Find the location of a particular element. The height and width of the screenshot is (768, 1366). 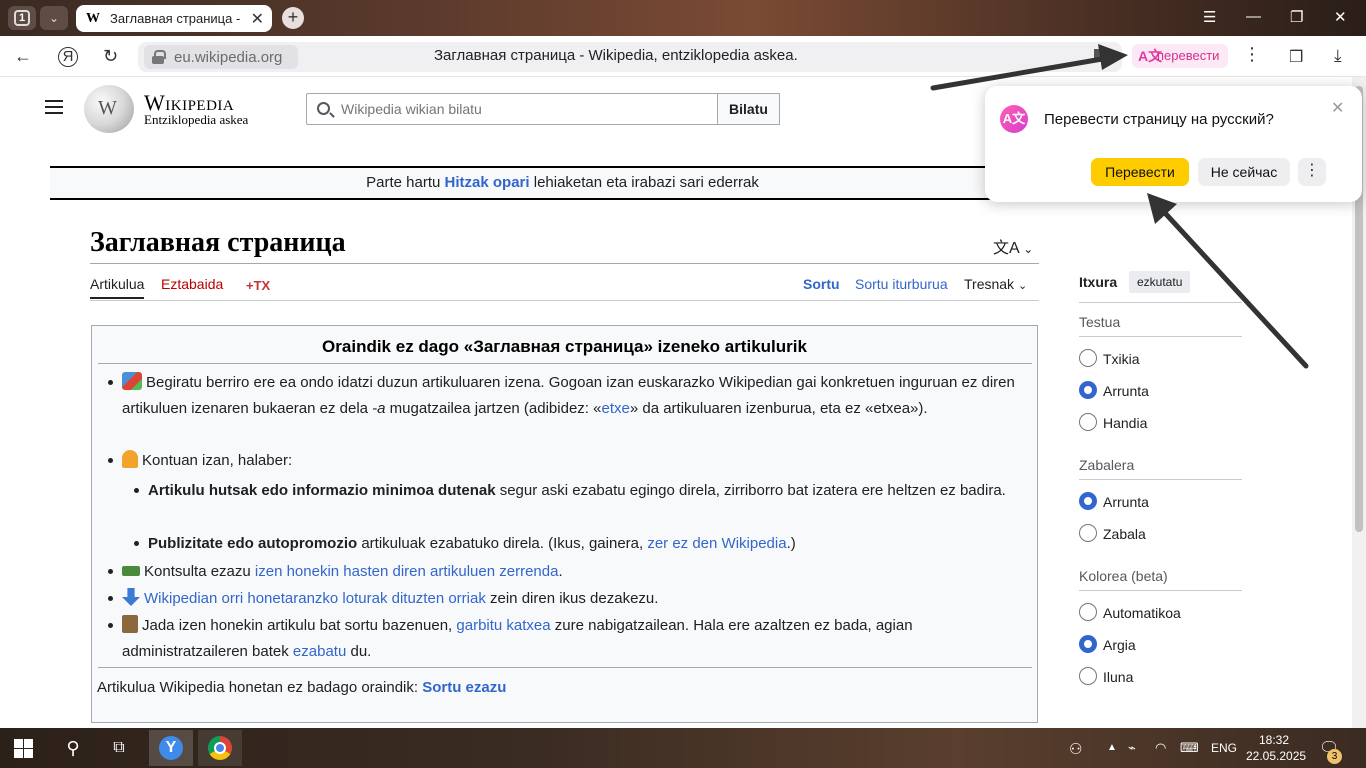

taskbar-yandex-browser: Y is located at coordinates (171, 748).